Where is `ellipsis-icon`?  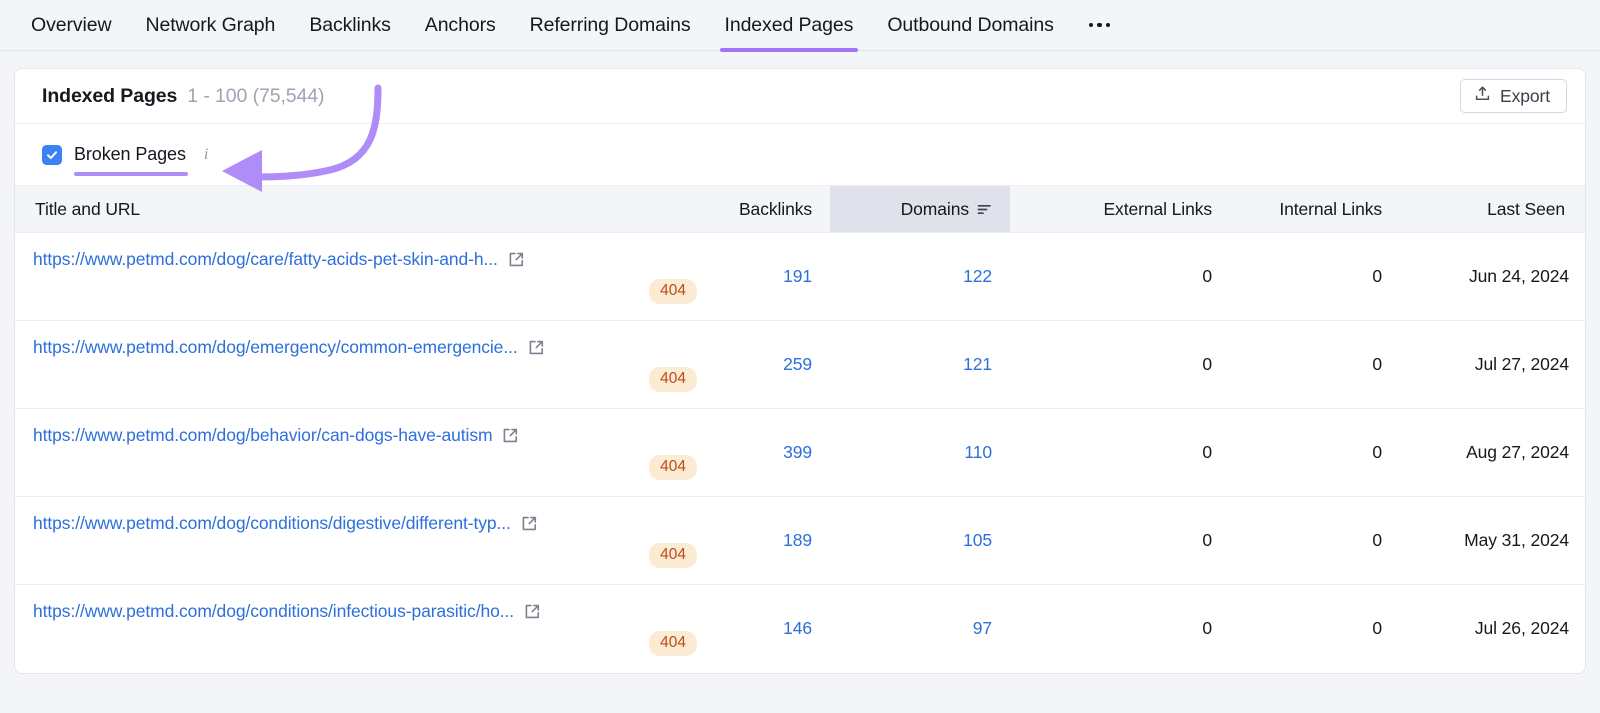
ellipsis-icon is located at coordinates (1099, 25).